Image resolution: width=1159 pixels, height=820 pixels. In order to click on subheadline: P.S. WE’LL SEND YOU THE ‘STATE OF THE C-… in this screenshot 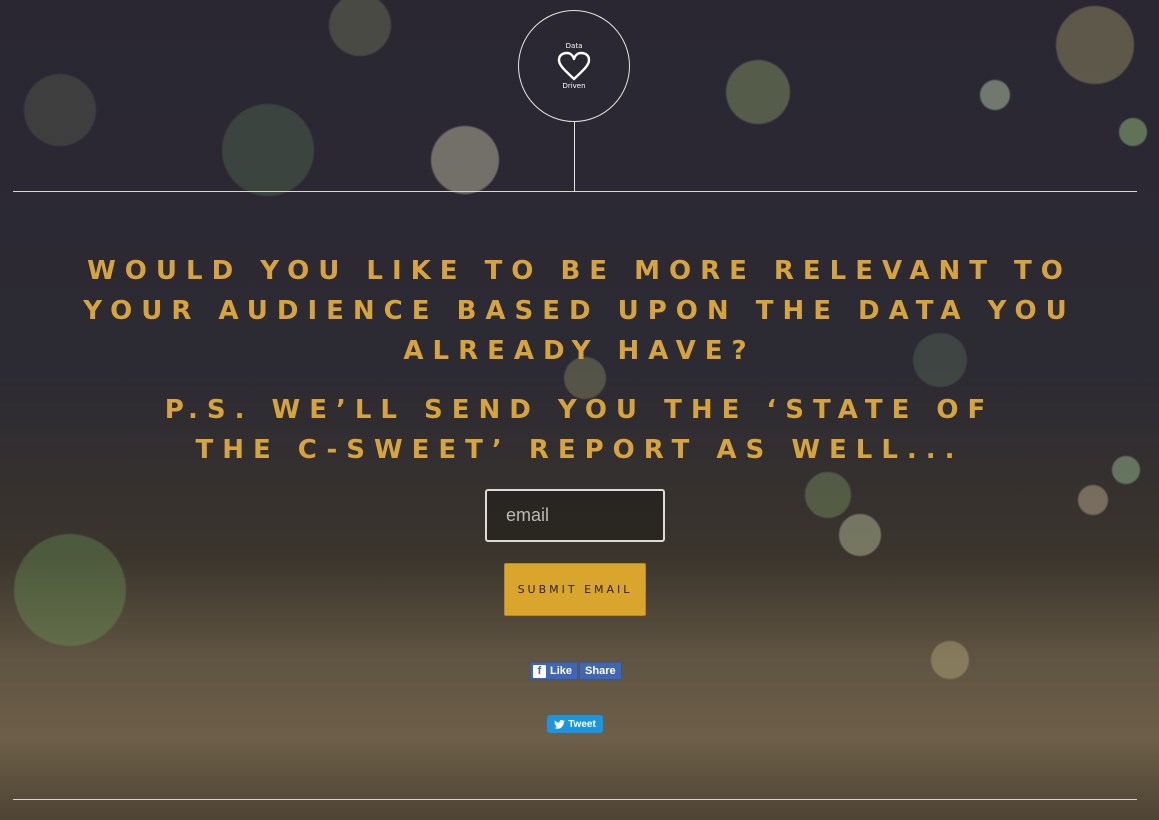, I will do `click(579, 430)`.